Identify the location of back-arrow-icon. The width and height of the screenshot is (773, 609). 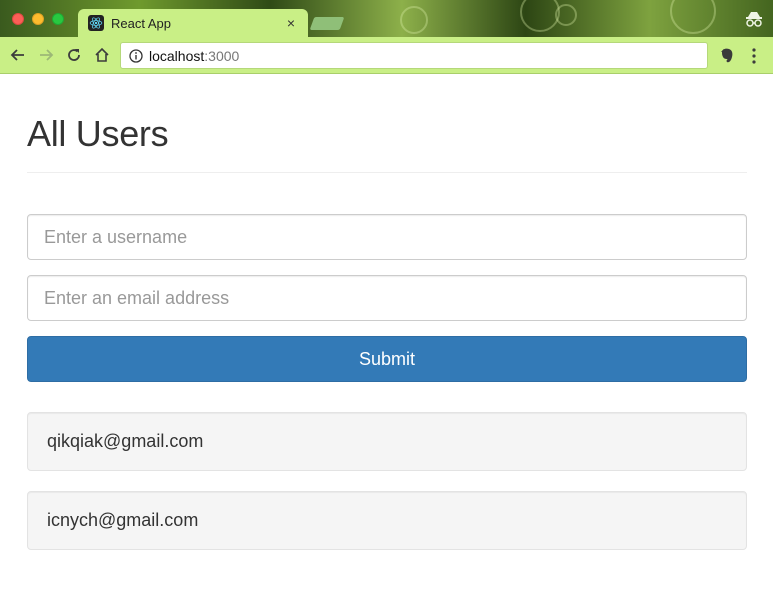
(17, 55).